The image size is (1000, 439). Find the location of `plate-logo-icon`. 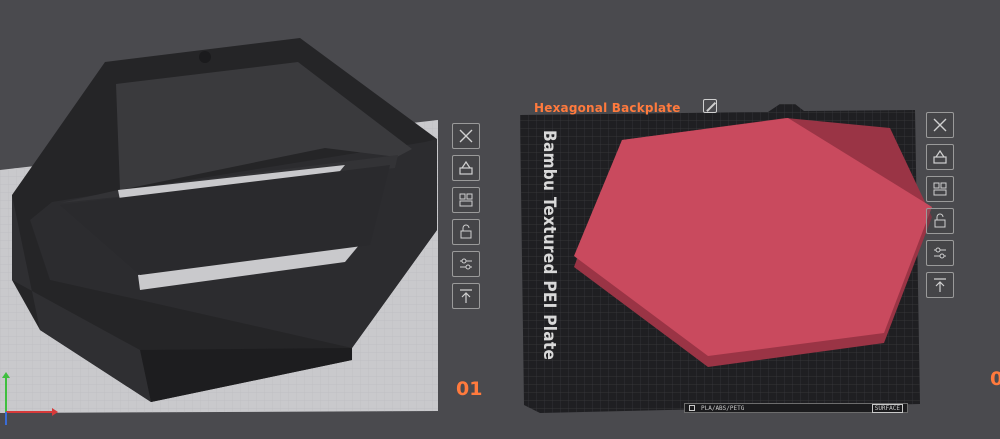

plate-logo-icon is located at coordinates (692, 408).